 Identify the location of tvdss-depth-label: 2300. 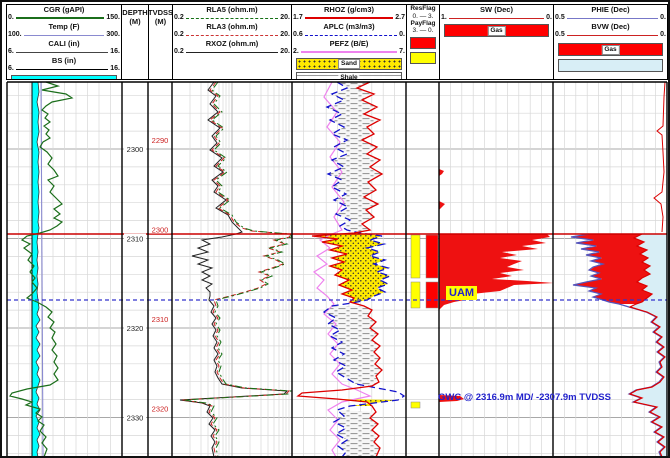
(160, 230).